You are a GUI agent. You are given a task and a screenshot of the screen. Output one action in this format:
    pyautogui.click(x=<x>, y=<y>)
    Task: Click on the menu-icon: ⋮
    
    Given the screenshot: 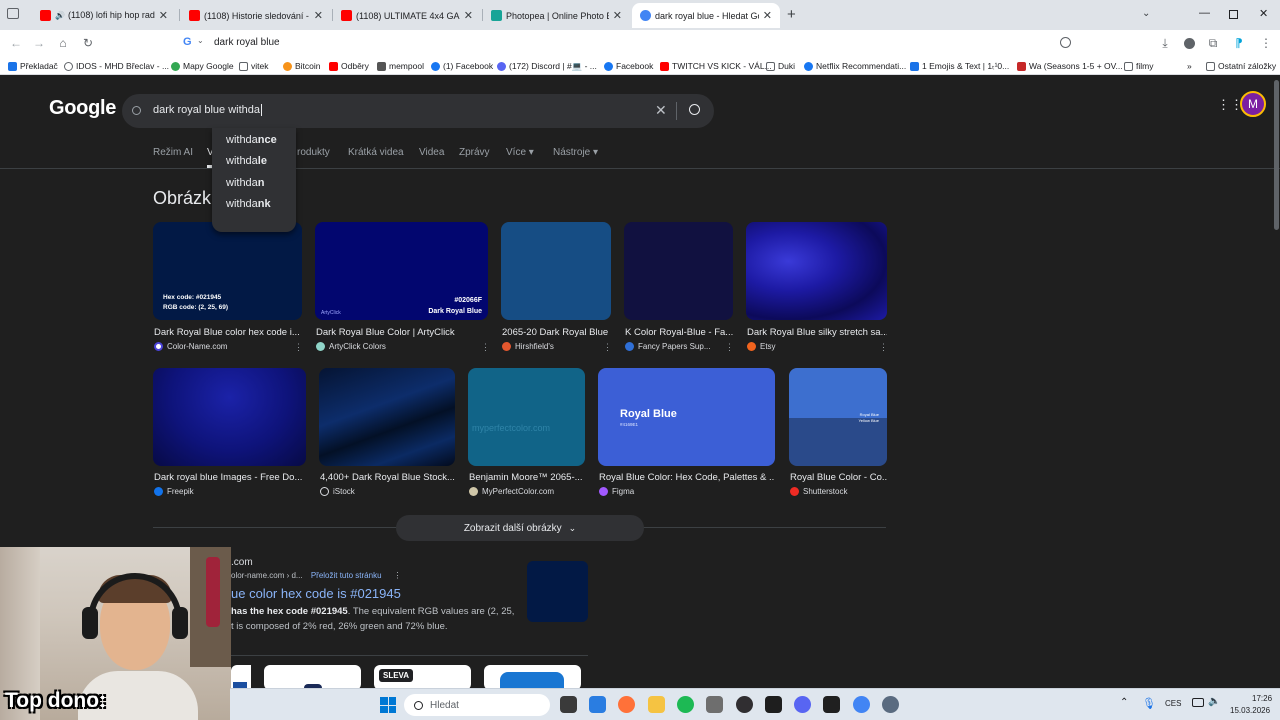 What is the action you would take?
    pyautogui.click(x=1266, y=43)
    